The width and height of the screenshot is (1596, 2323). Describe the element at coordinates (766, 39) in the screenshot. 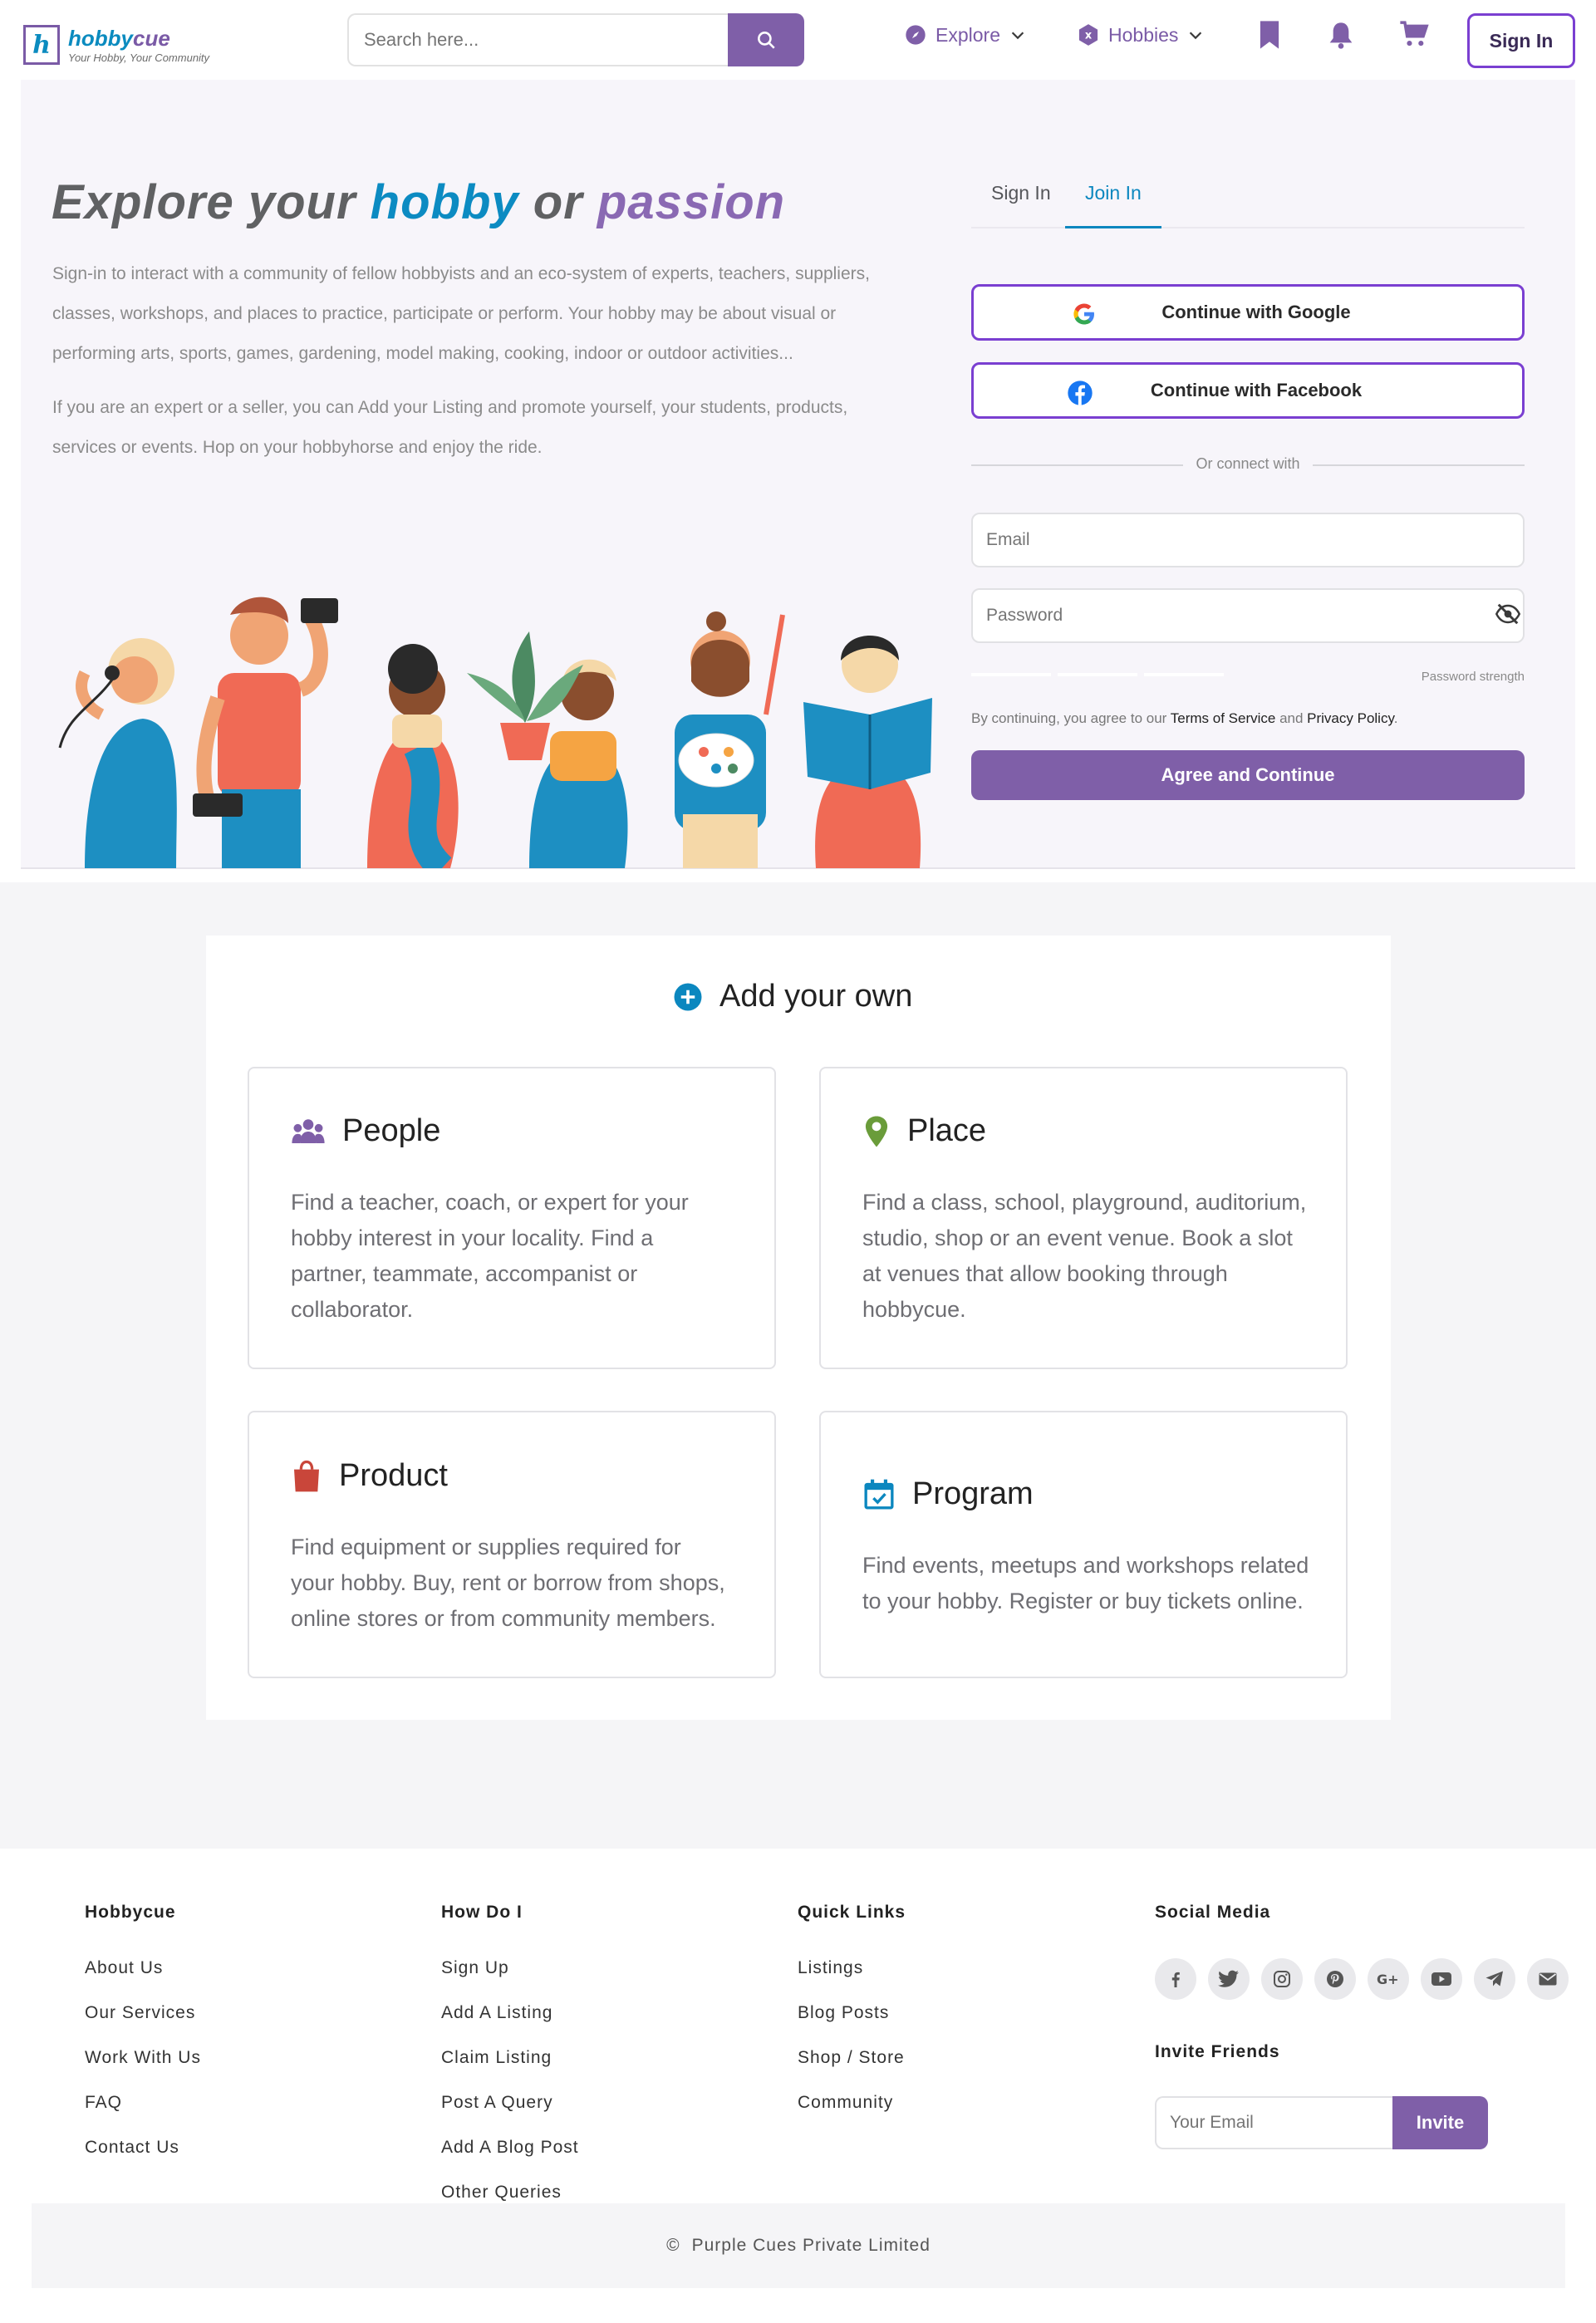

I see `search-button` at that location.